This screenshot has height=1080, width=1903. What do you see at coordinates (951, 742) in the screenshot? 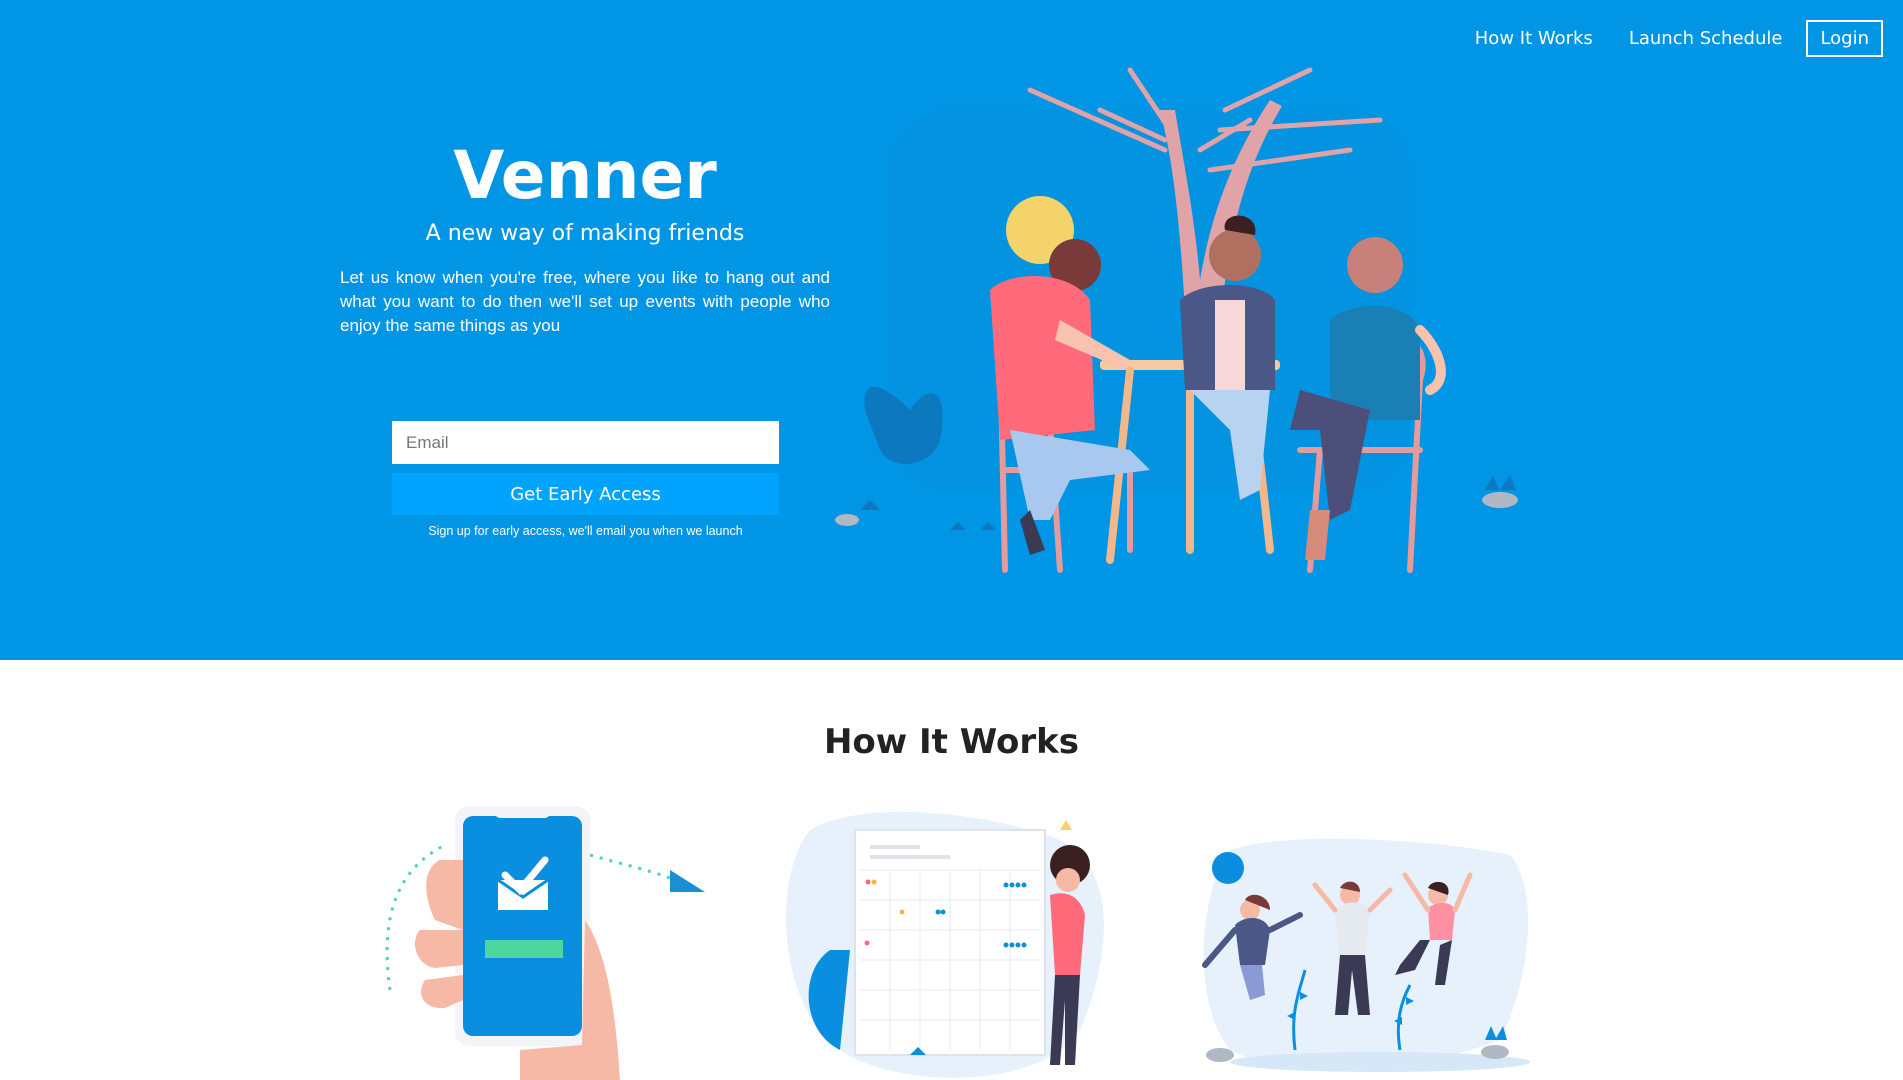
I see `how-it-works-title: How It Works` at bounding box center [951, 742].